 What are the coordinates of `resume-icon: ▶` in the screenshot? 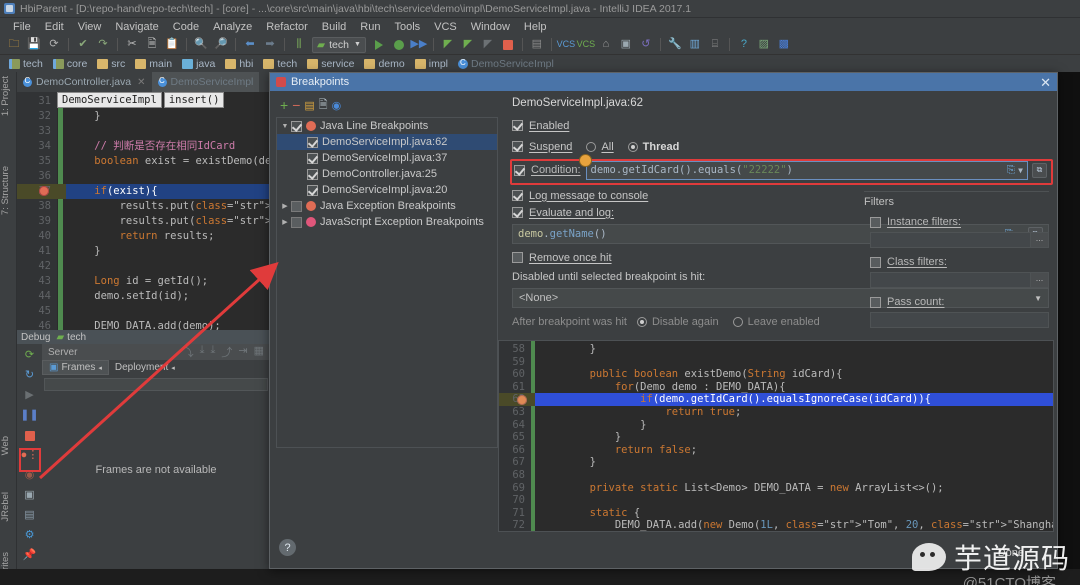 It's located at (29, 395).